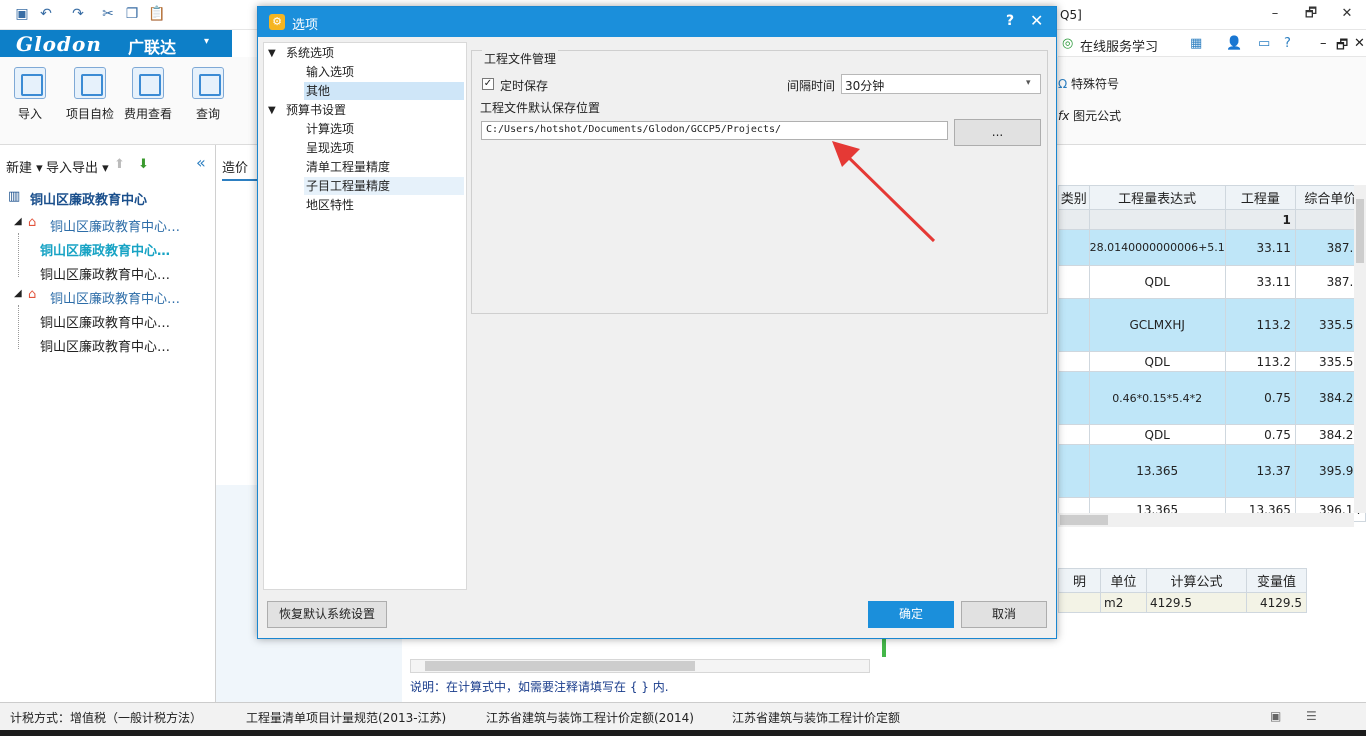  What do you see at coordinates (1157, 247) in the screenshot?
I see `cell-expr: 28.0140000000006+5.1` at bounding box center [1157, 247].